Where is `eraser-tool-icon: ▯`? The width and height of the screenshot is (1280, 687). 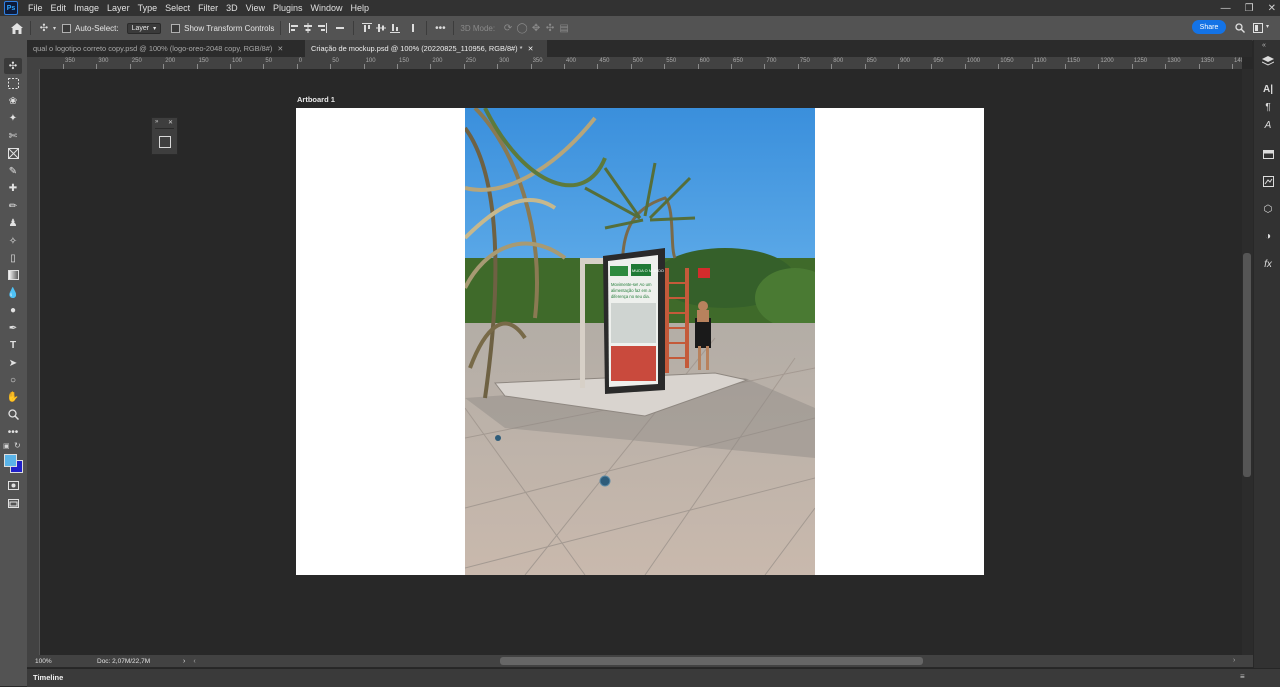 eraser-tool-icon: ▯ is located at coordinates (13, 258).